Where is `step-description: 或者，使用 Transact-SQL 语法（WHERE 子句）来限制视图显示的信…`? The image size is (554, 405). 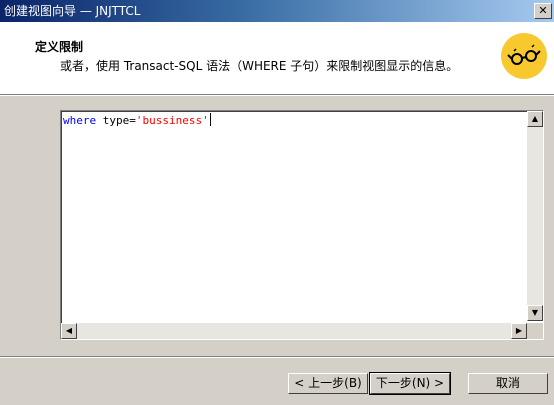 step-description: 或者，使用 Transact-SQL 语法（WHERE 子句）来限制视图显示的信… is located at coordinates (259, 66).